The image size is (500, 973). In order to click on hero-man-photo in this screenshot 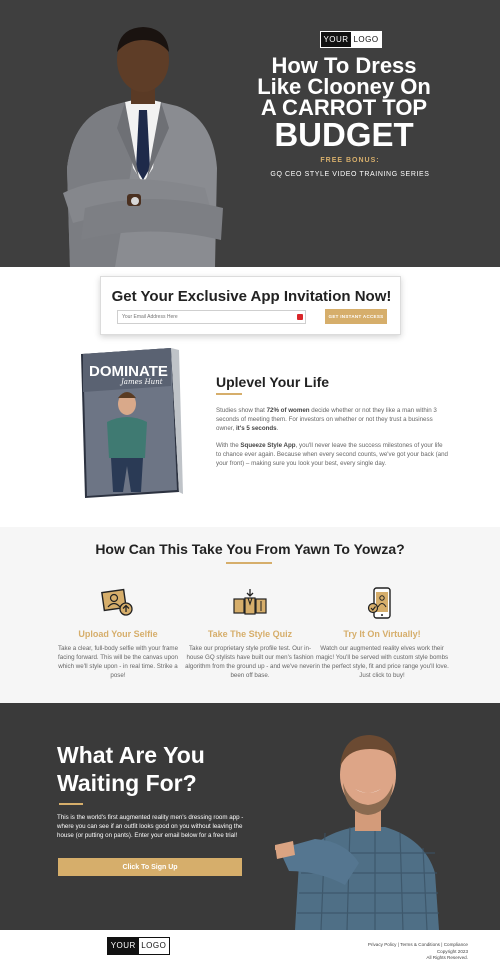, I will do `click(143, 147)`.